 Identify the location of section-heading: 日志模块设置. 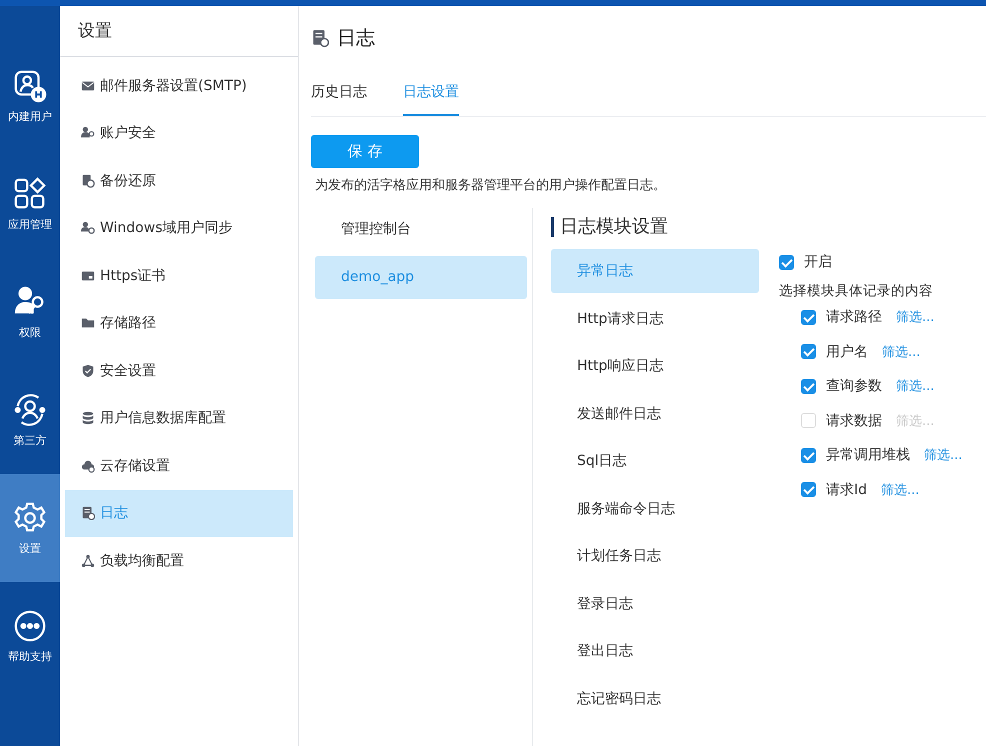
(768, 227).